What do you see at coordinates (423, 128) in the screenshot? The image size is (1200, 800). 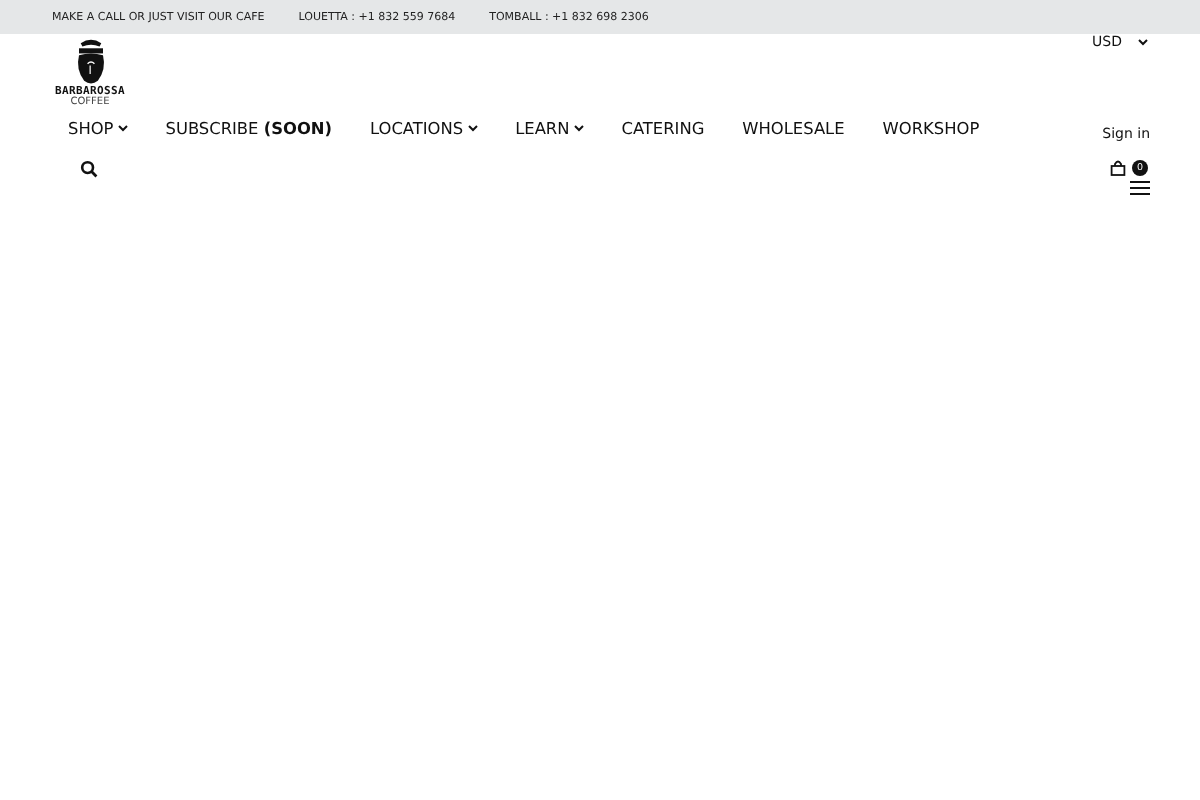 I see `nav-link: LOCATIONS` at bounding box center [423, 128].